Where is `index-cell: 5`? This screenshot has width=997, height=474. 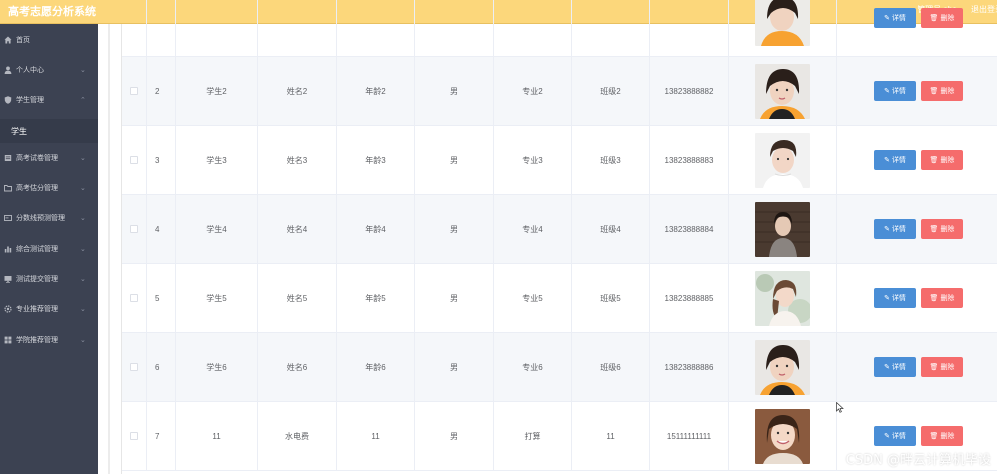
index-cell: 5 is located at coordinates (161, 298).